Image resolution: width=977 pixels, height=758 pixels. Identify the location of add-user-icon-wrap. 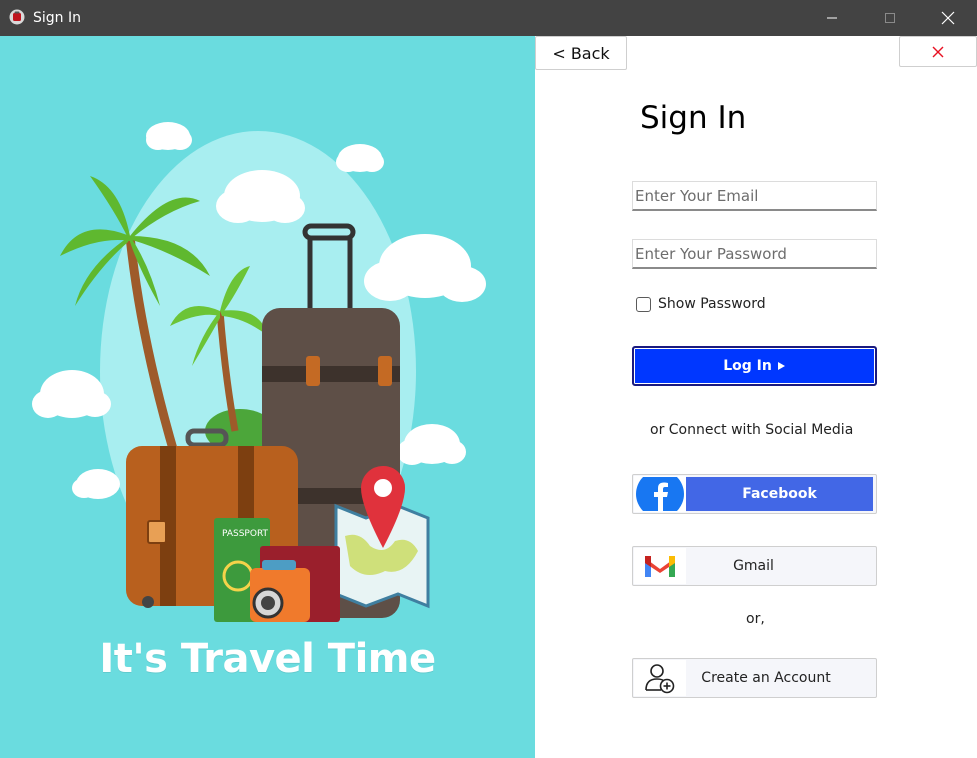
(660, 678).